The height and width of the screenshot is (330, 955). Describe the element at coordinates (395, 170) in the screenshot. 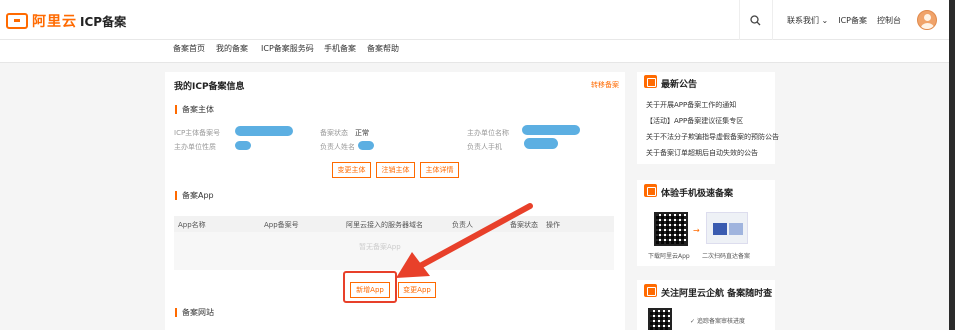

I see `cancel-subject-button: 注销主体` at that location.